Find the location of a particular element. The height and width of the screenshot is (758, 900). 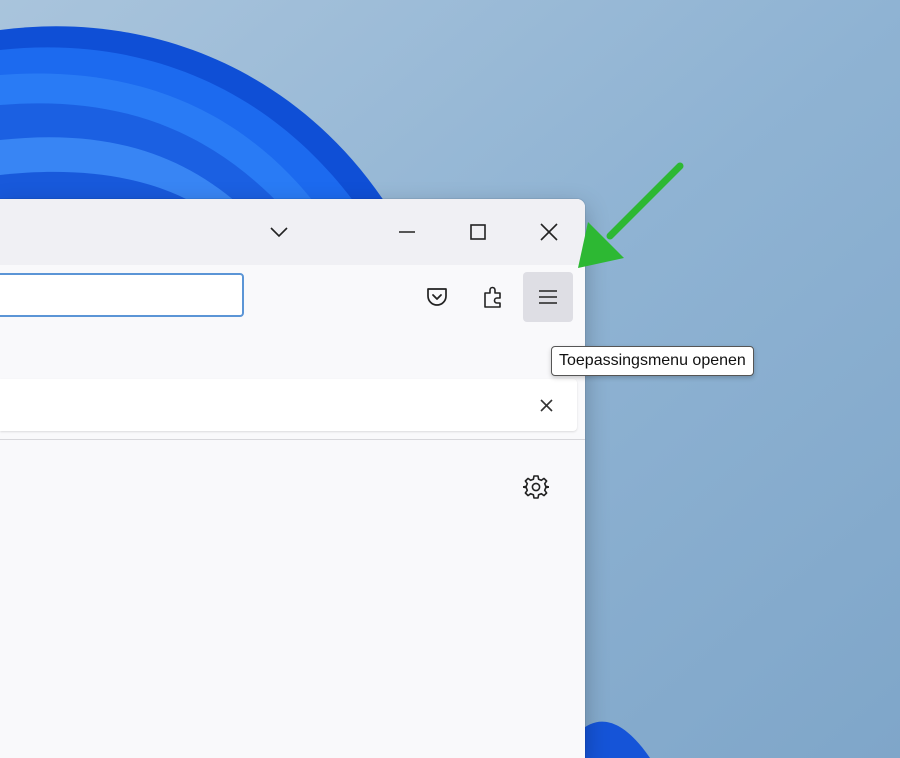

minimize-icon is located at coordinates (407, 232).